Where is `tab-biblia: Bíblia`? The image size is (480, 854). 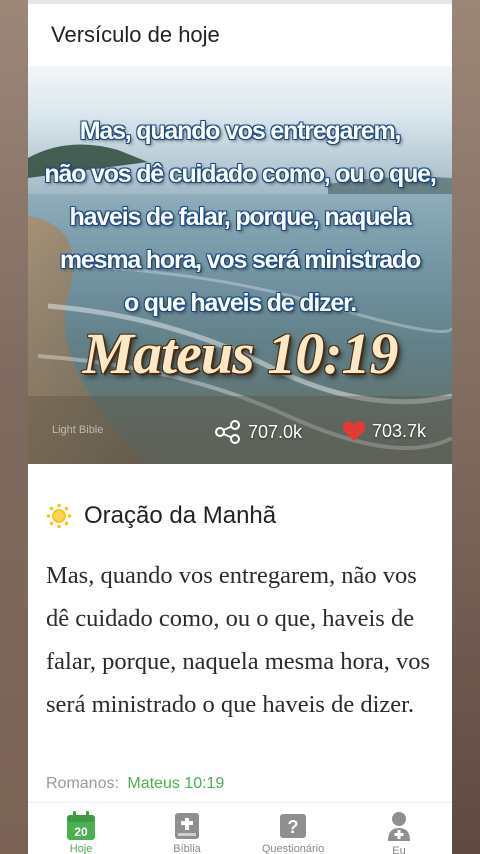 tab-biblia: Bíblia is located at coordinates (187, 832).